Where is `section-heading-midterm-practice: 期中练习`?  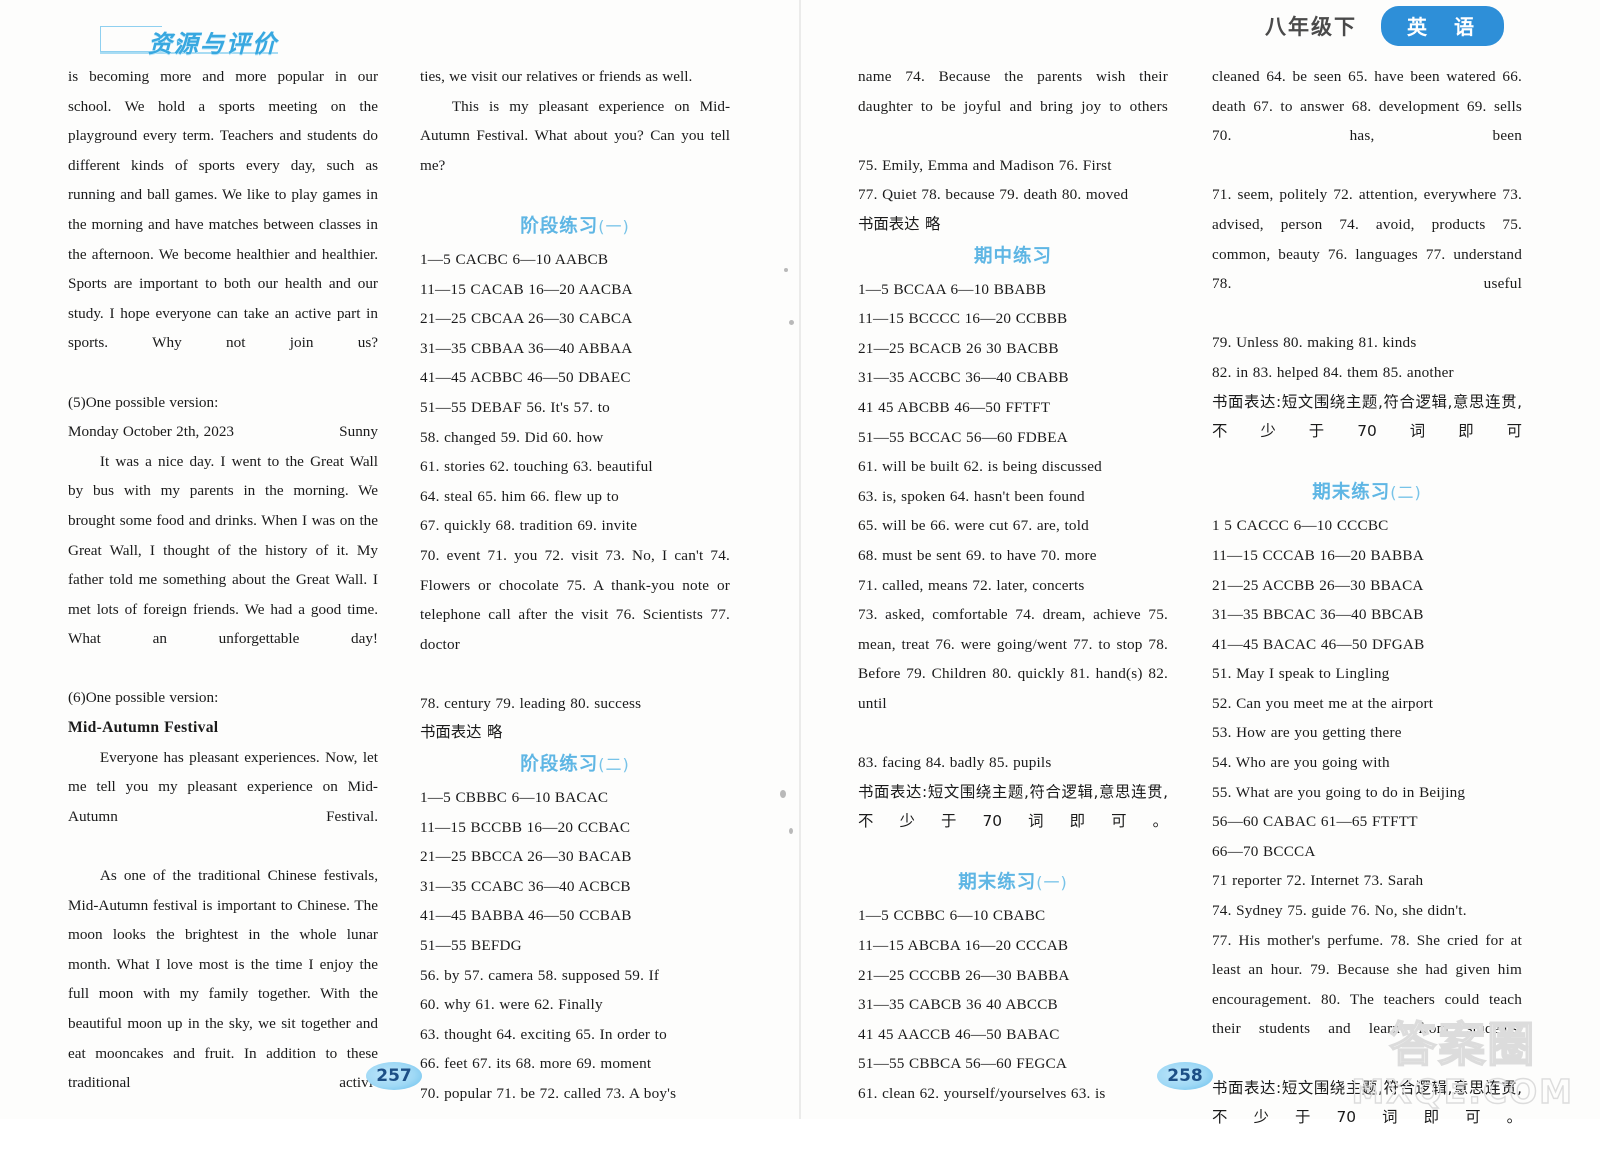 section-heading-midterm-practice: 期中练习 is located at coordinates (1013, 257).